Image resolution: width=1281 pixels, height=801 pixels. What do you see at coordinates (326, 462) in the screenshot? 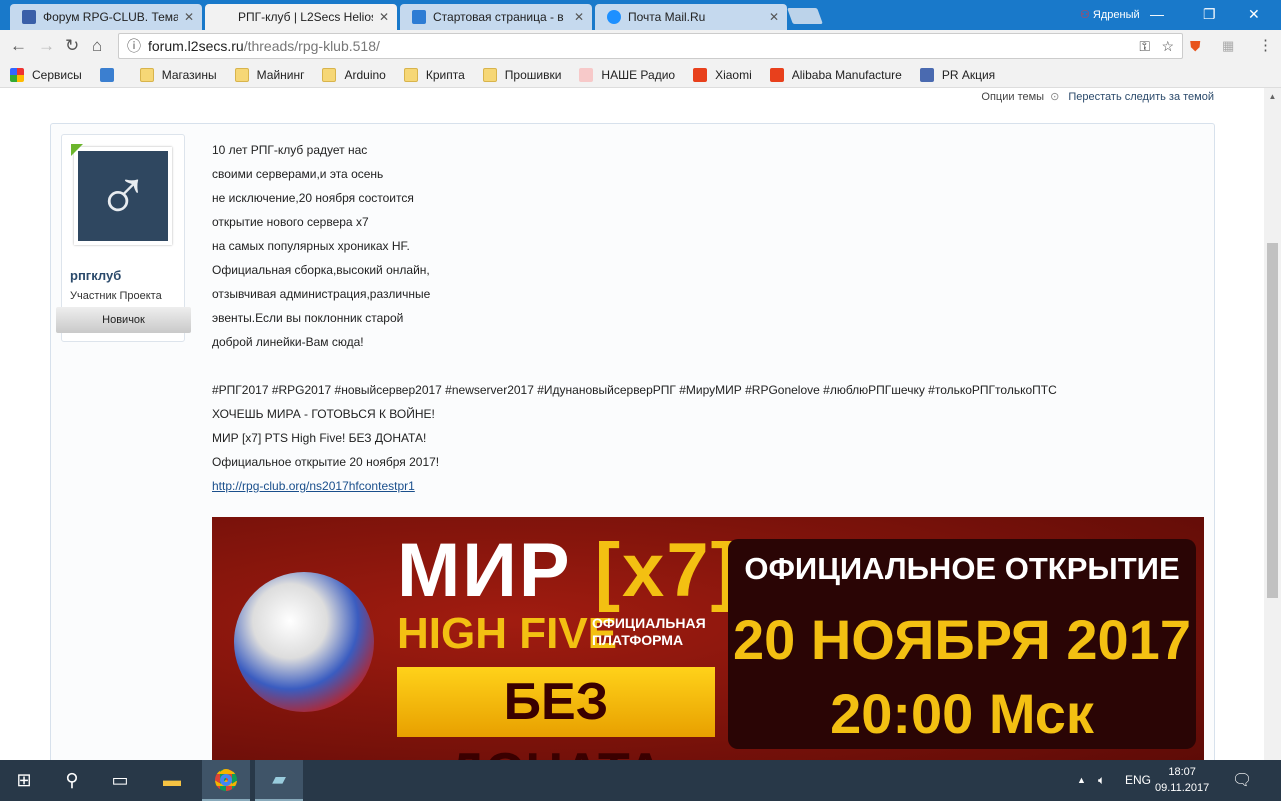
I see `message-line: Официальное открытие 20 ноября 2017!` at bounding box center [326, 462].